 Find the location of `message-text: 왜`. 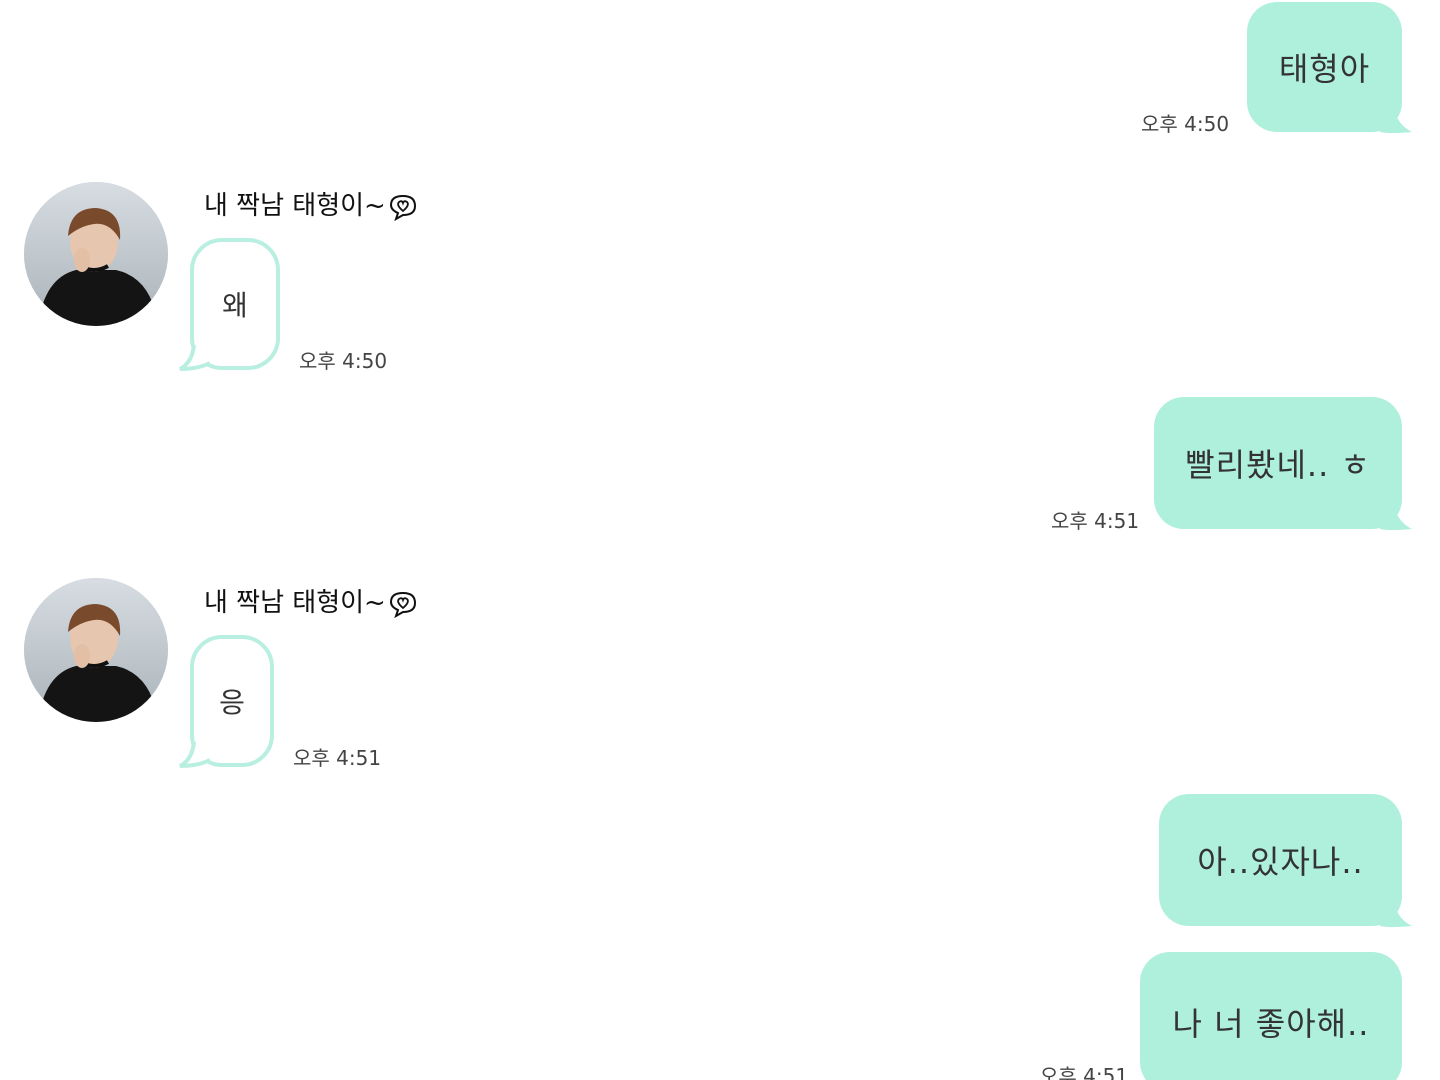

message-text: 왜 is located at coordinates (235, 305).